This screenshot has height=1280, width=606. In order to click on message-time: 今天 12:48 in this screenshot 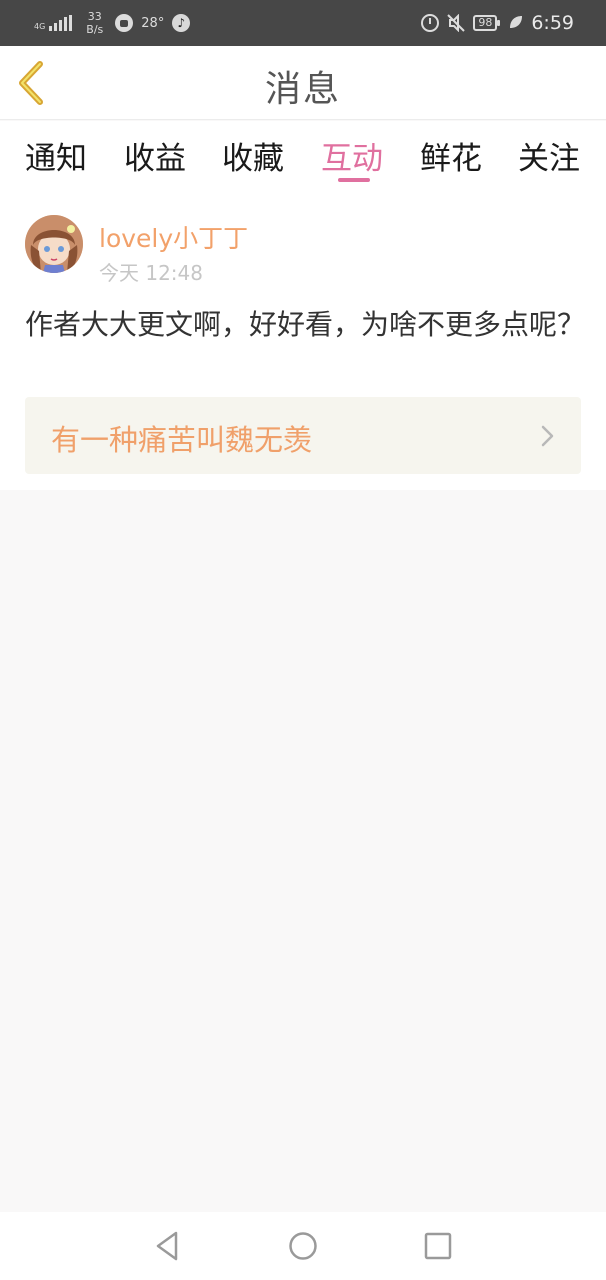, I will do `click(151, 273)`.